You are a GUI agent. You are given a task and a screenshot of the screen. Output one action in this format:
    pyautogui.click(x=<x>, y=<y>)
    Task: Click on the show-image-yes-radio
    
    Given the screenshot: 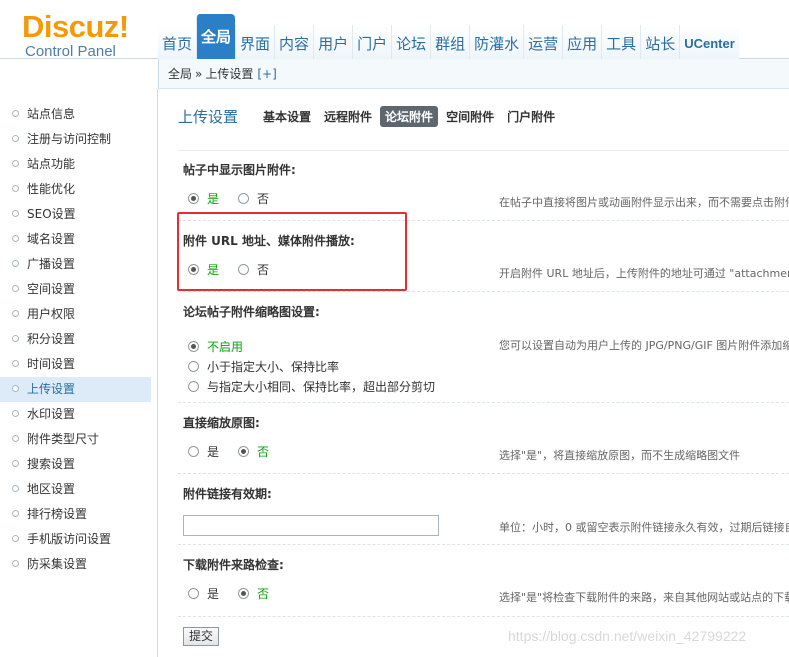 What is the action you would take?
    pyautogui.click(x=193, y=198)
    